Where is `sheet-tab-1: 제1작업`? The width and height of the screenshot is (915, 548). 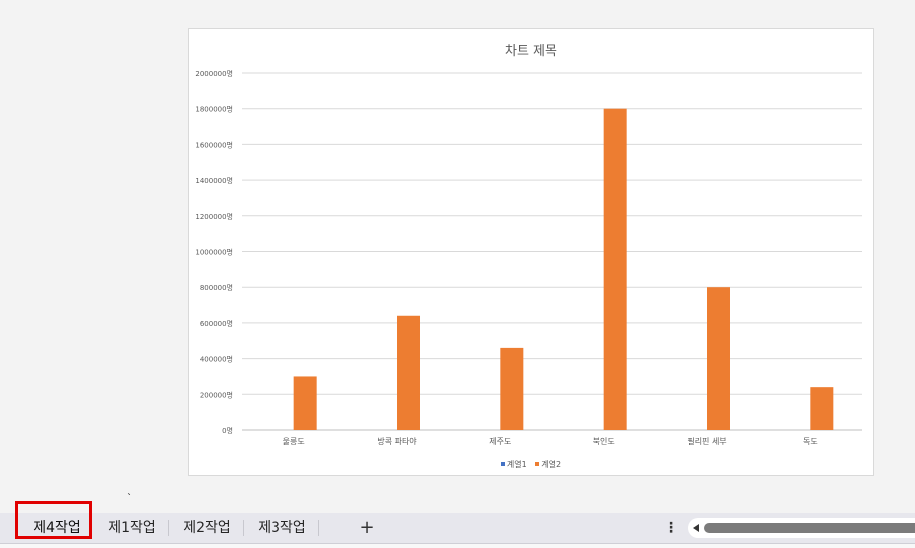 sheet-tab-1: 제1작업 is located at coordinates (132, 528).